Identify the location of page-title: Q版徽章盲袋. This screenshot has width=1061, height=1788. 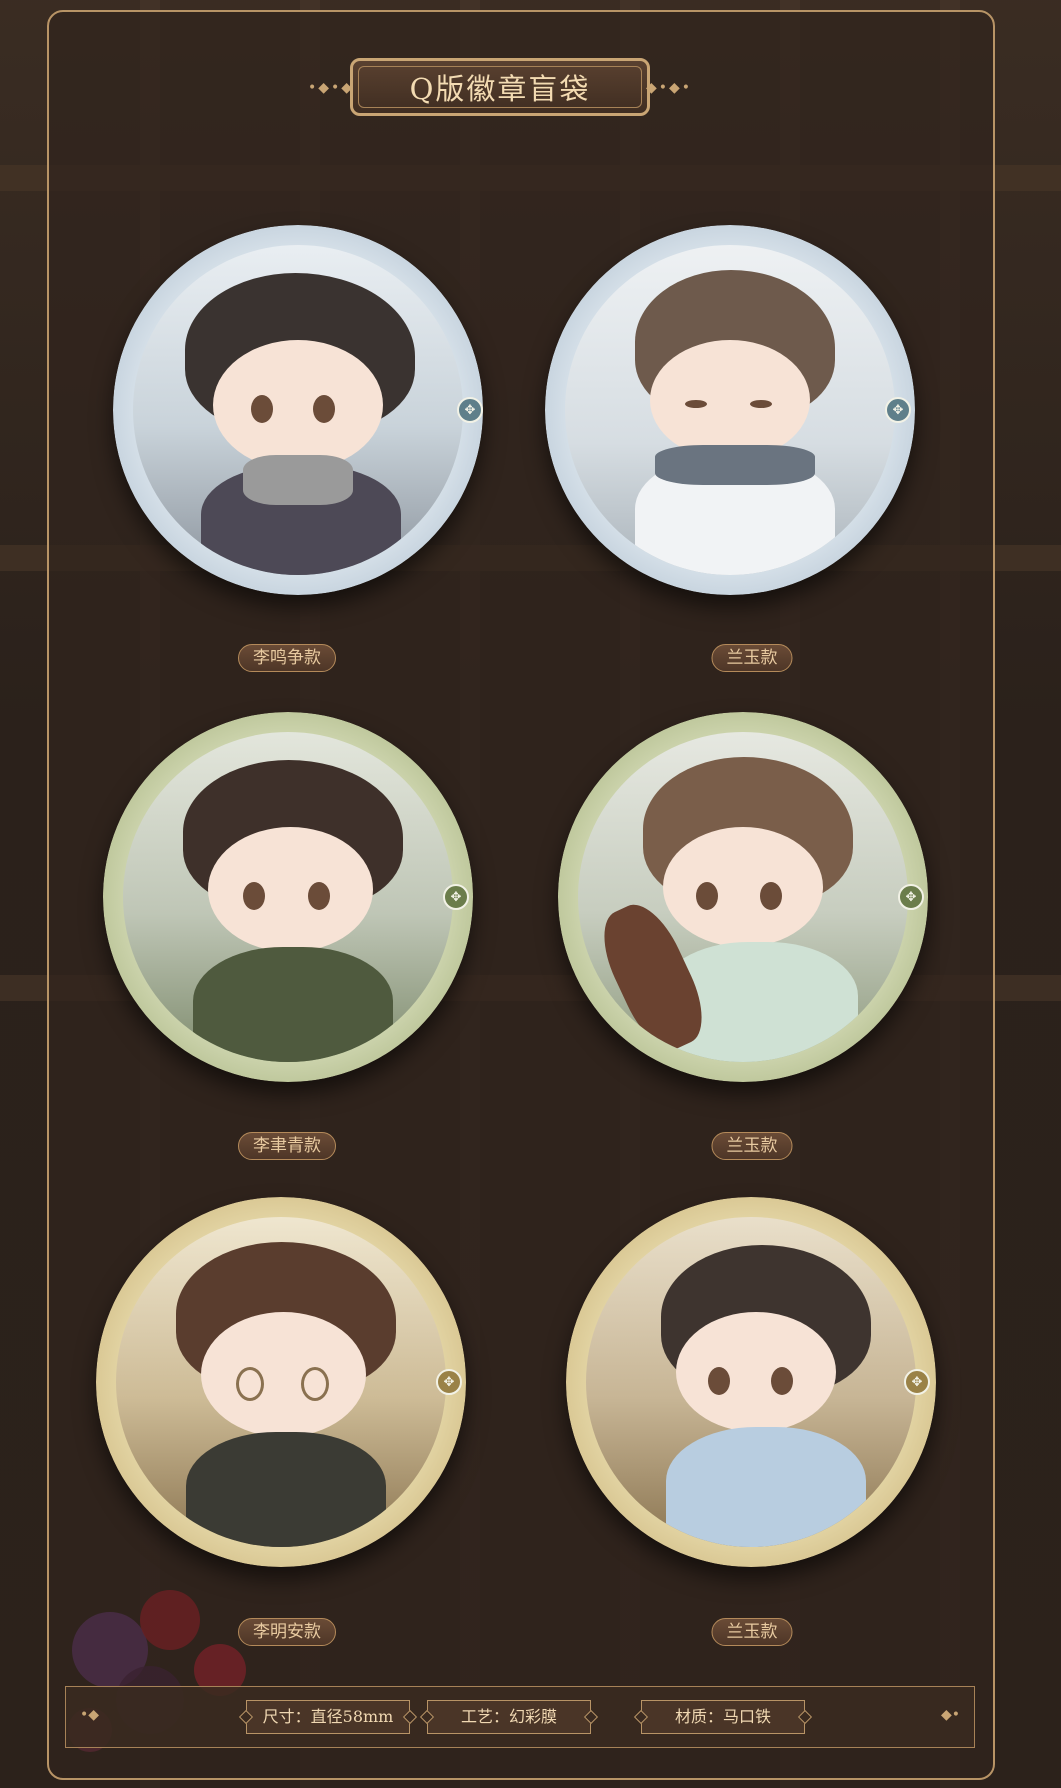
(500, 89).